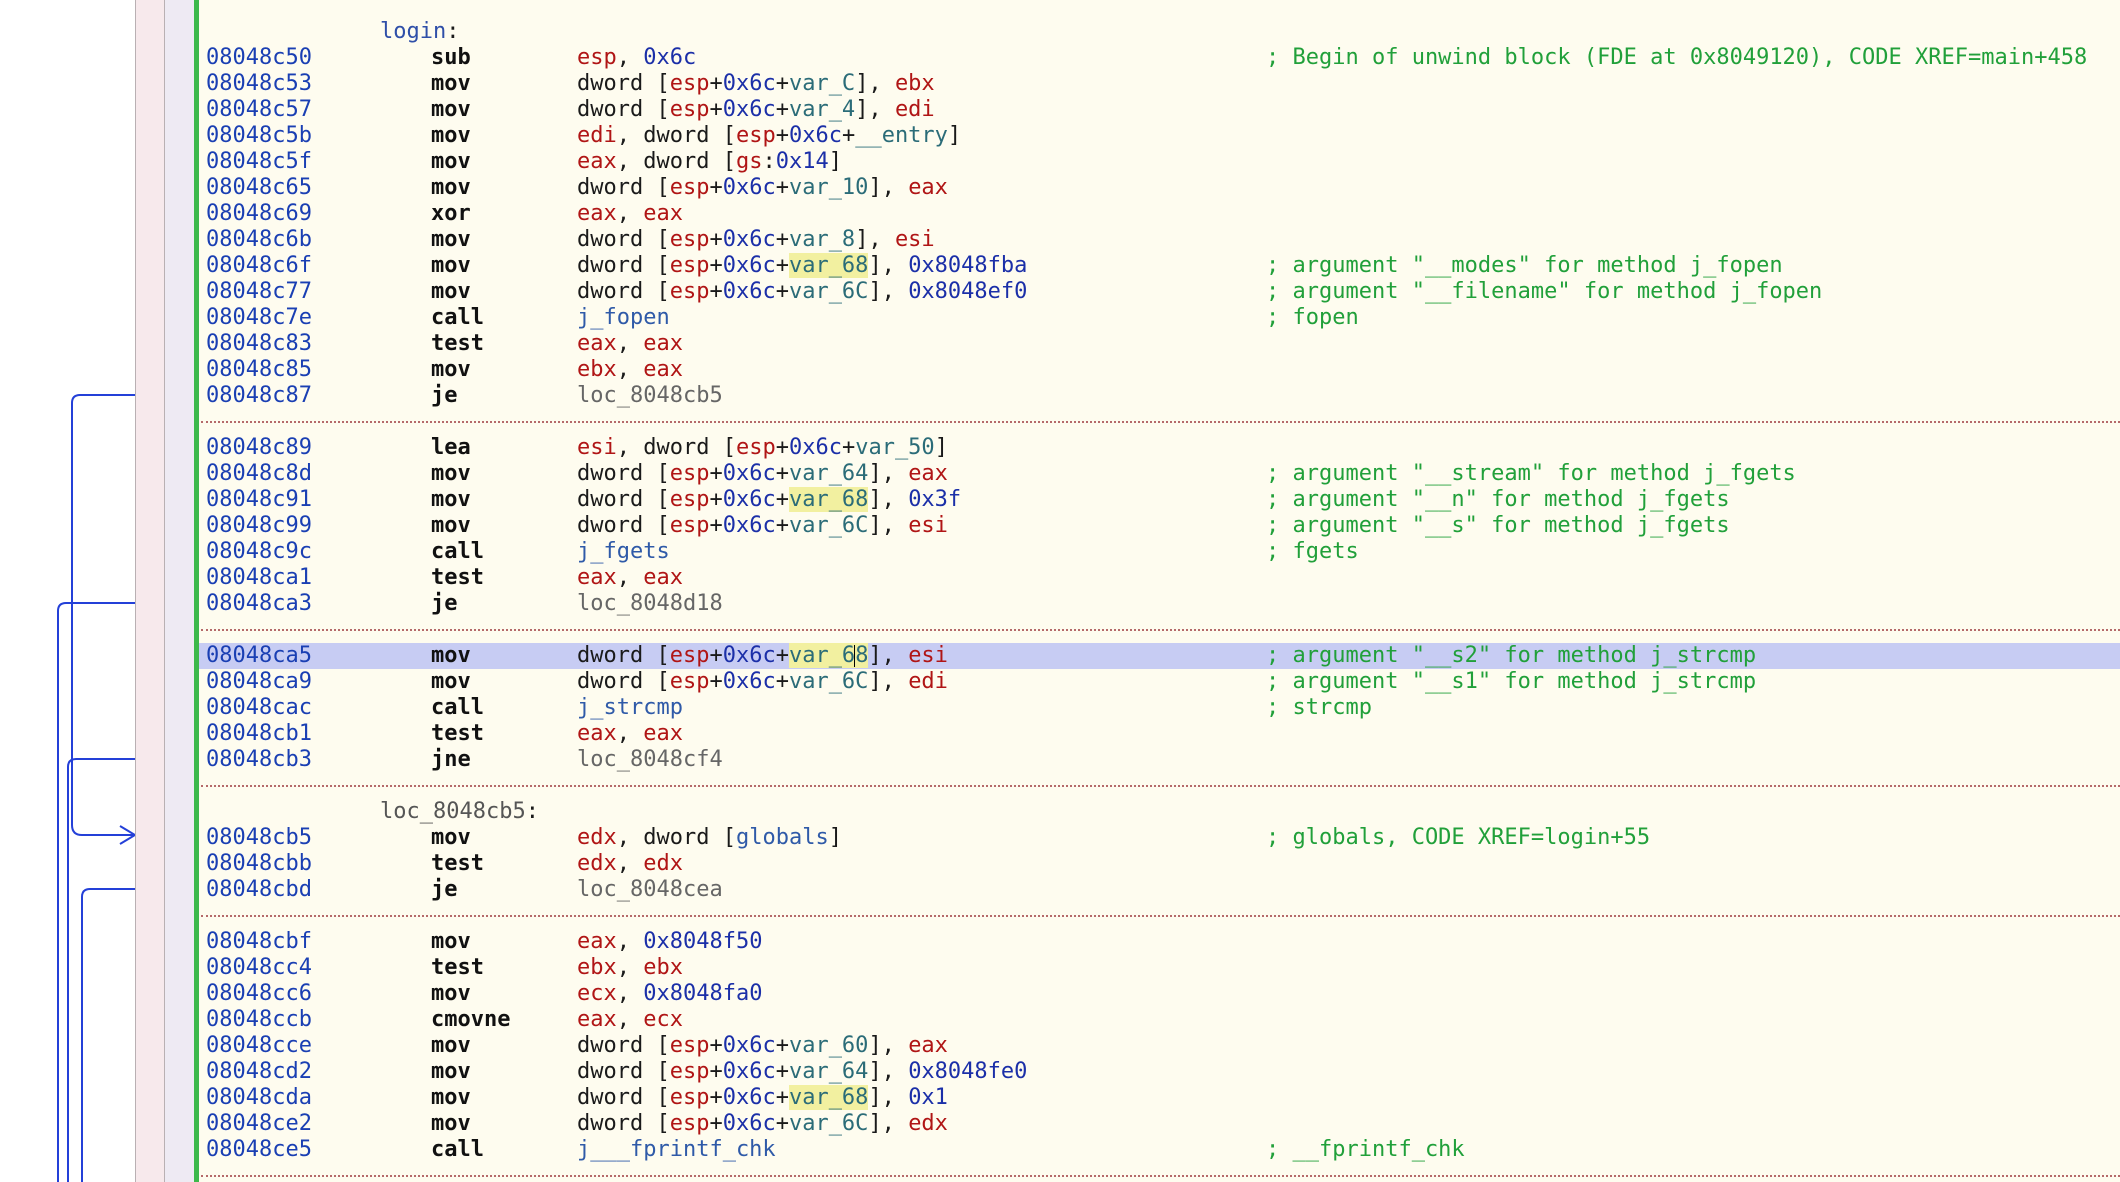  What do you see at coordinates (828, 1045) in the screenshot?
I see `operand-var: var_60` at bounding box center [828, 1045].